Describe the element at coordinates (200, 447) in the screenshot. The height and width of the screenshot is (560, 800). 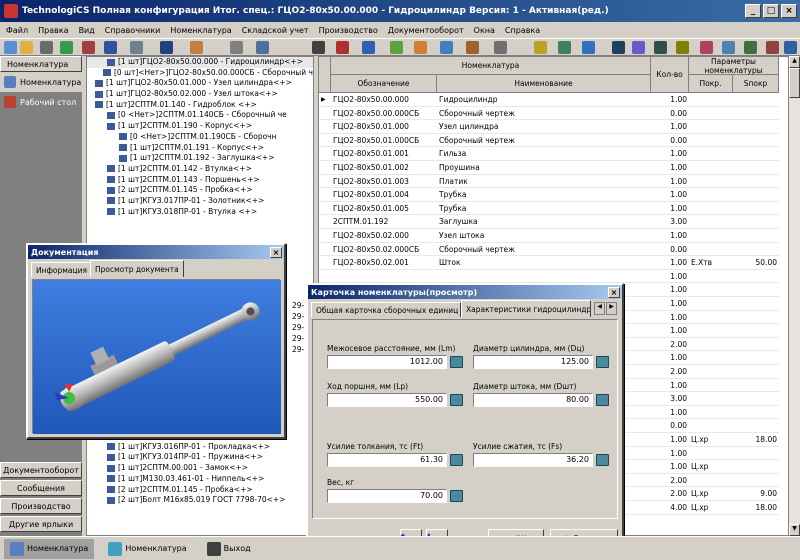
I see `tree-node: [1 шт]КГУЗ.016ПР-01 - Прокладка<+>` at that location.